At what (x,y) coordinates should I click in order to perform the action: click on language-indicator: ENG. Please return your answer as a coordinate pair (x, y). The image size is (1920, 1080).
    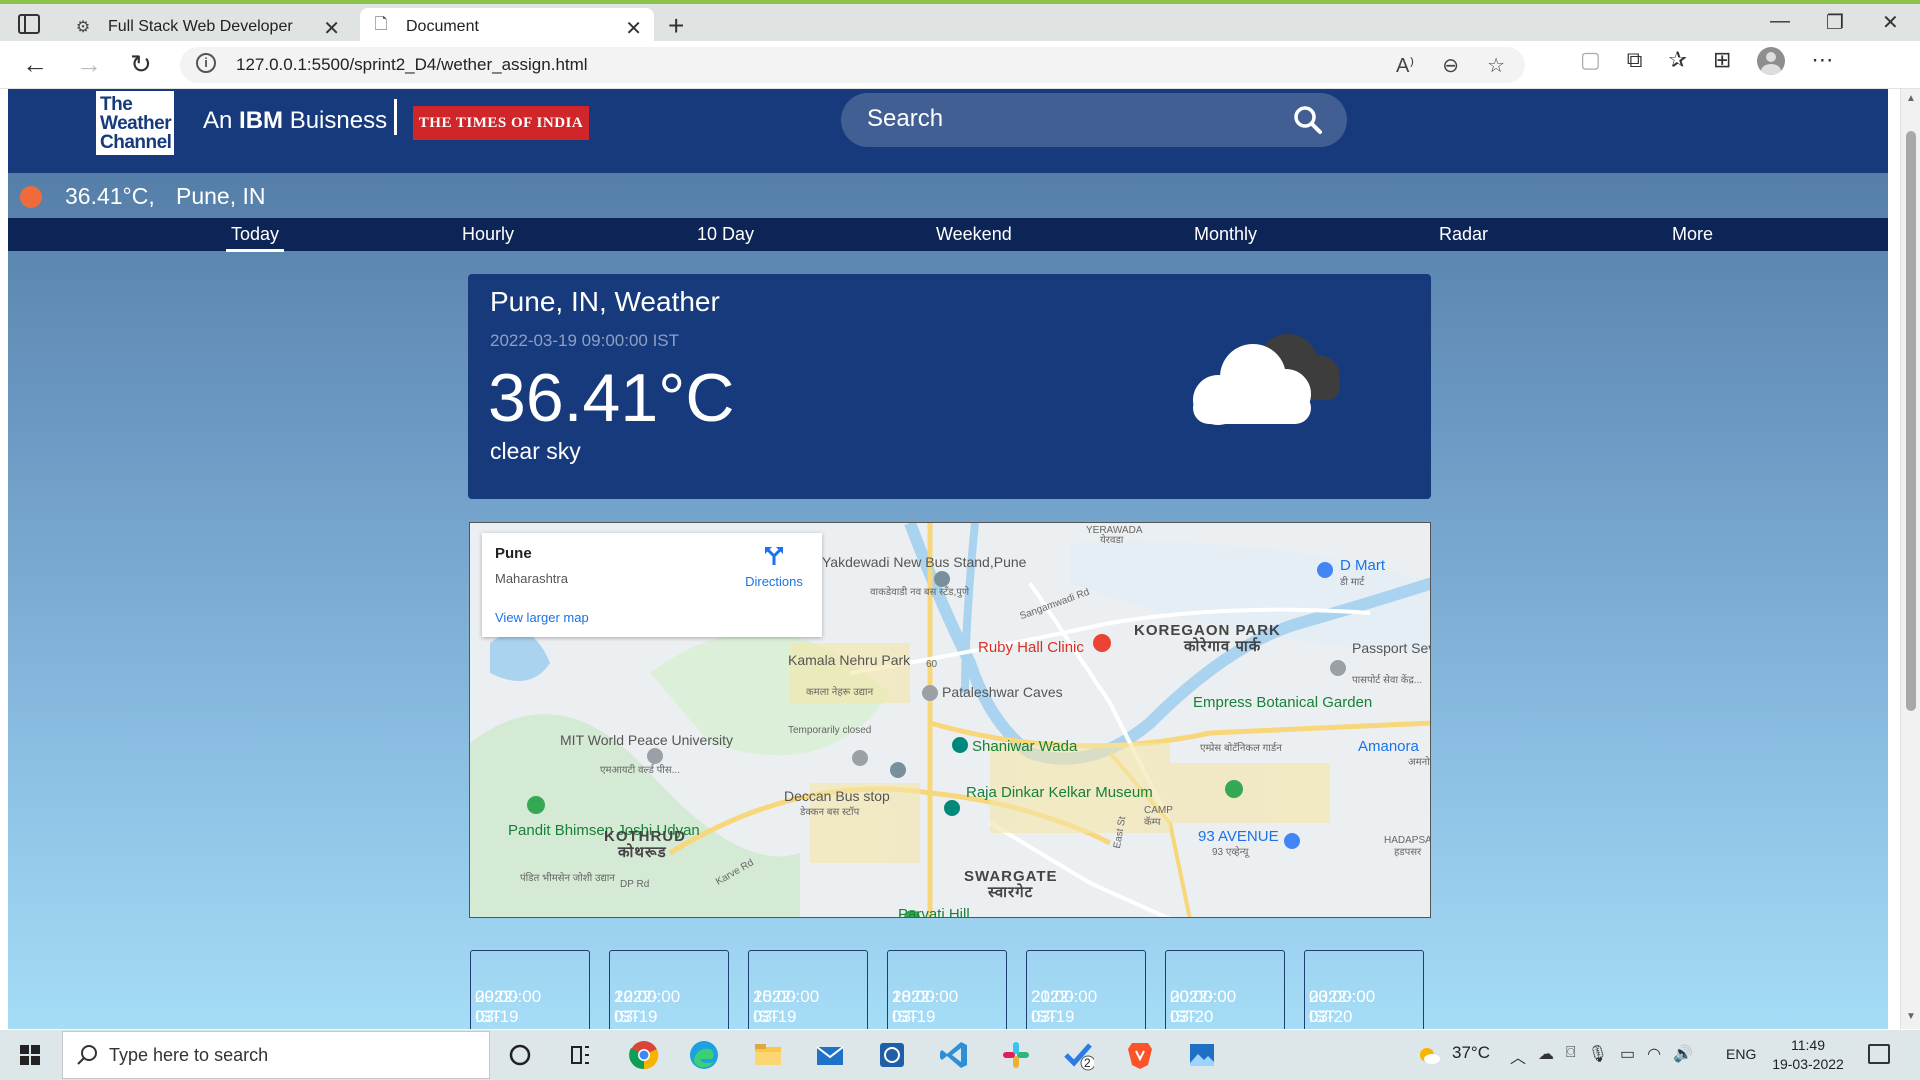
    Looking at the image, I should click on (1741, 1054).